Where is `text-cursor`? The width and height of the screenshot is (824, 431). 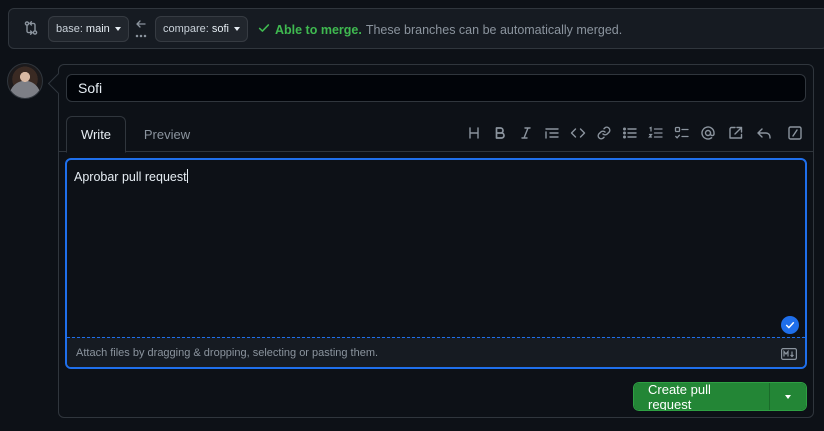
text-cursor is located at coordinates (187, 176).